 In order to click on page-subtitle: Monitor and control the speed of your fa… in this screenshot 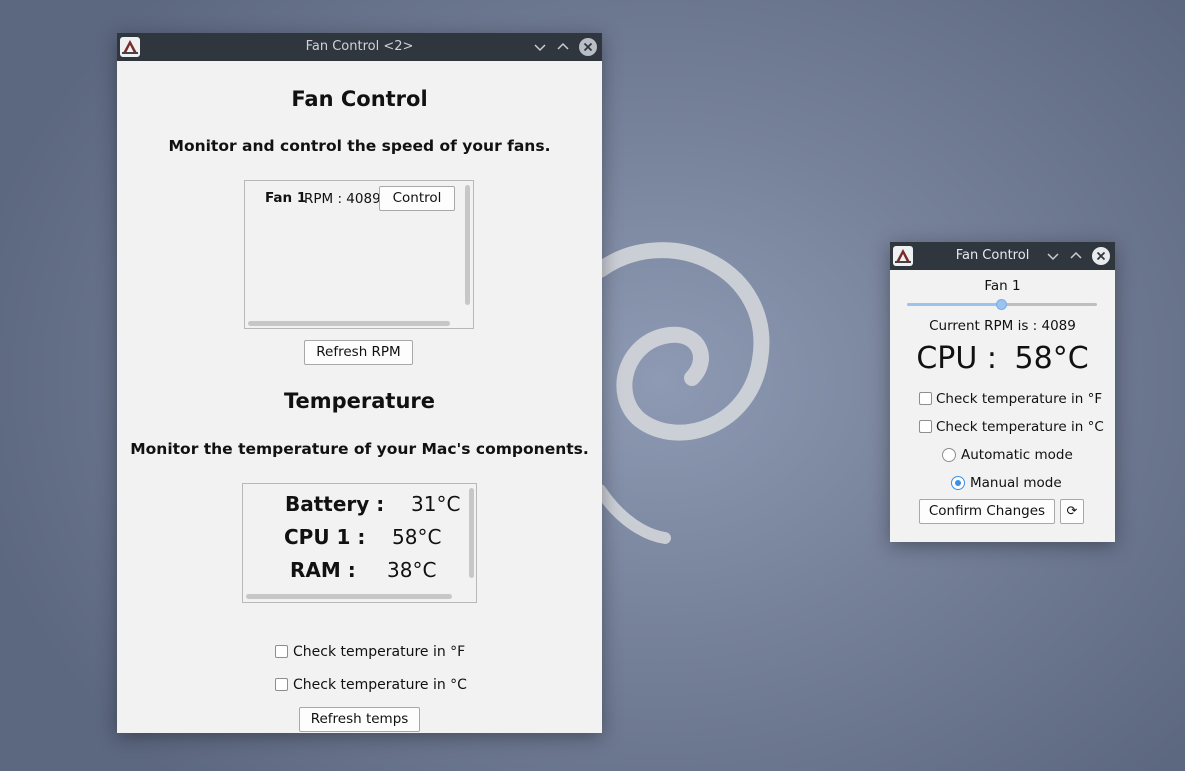, I will do `click(359, 146)`.